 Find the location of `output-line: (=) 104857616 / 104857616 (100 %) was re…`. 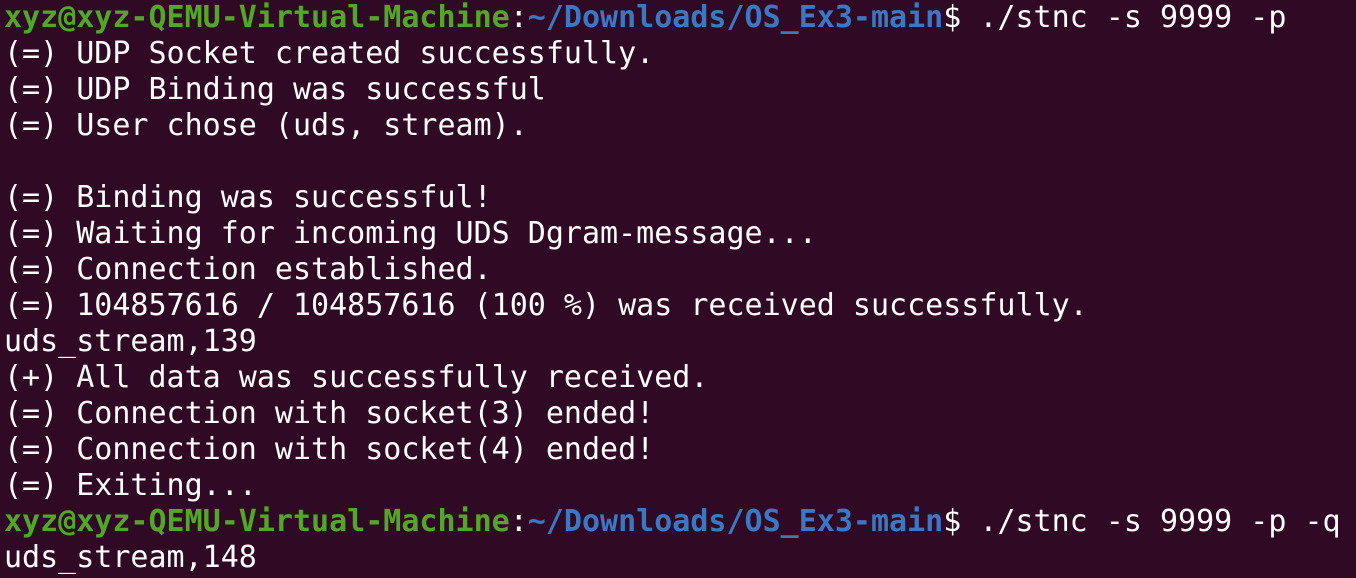

output-line: (=) 104857616 / 104857616 (100 %) was re… is located at coordinates (546, 305).